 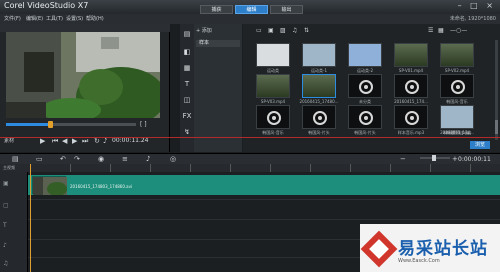 I want to click on clip-thumbnail, so click(x=49, y=186).